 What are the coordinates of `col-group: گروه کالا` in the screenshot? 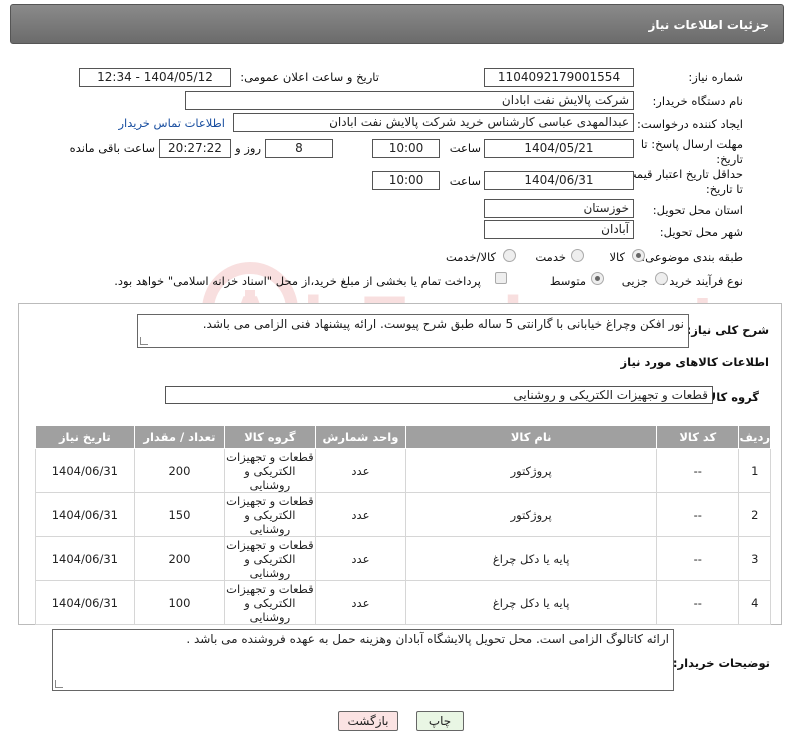 It's located at (270, 437).